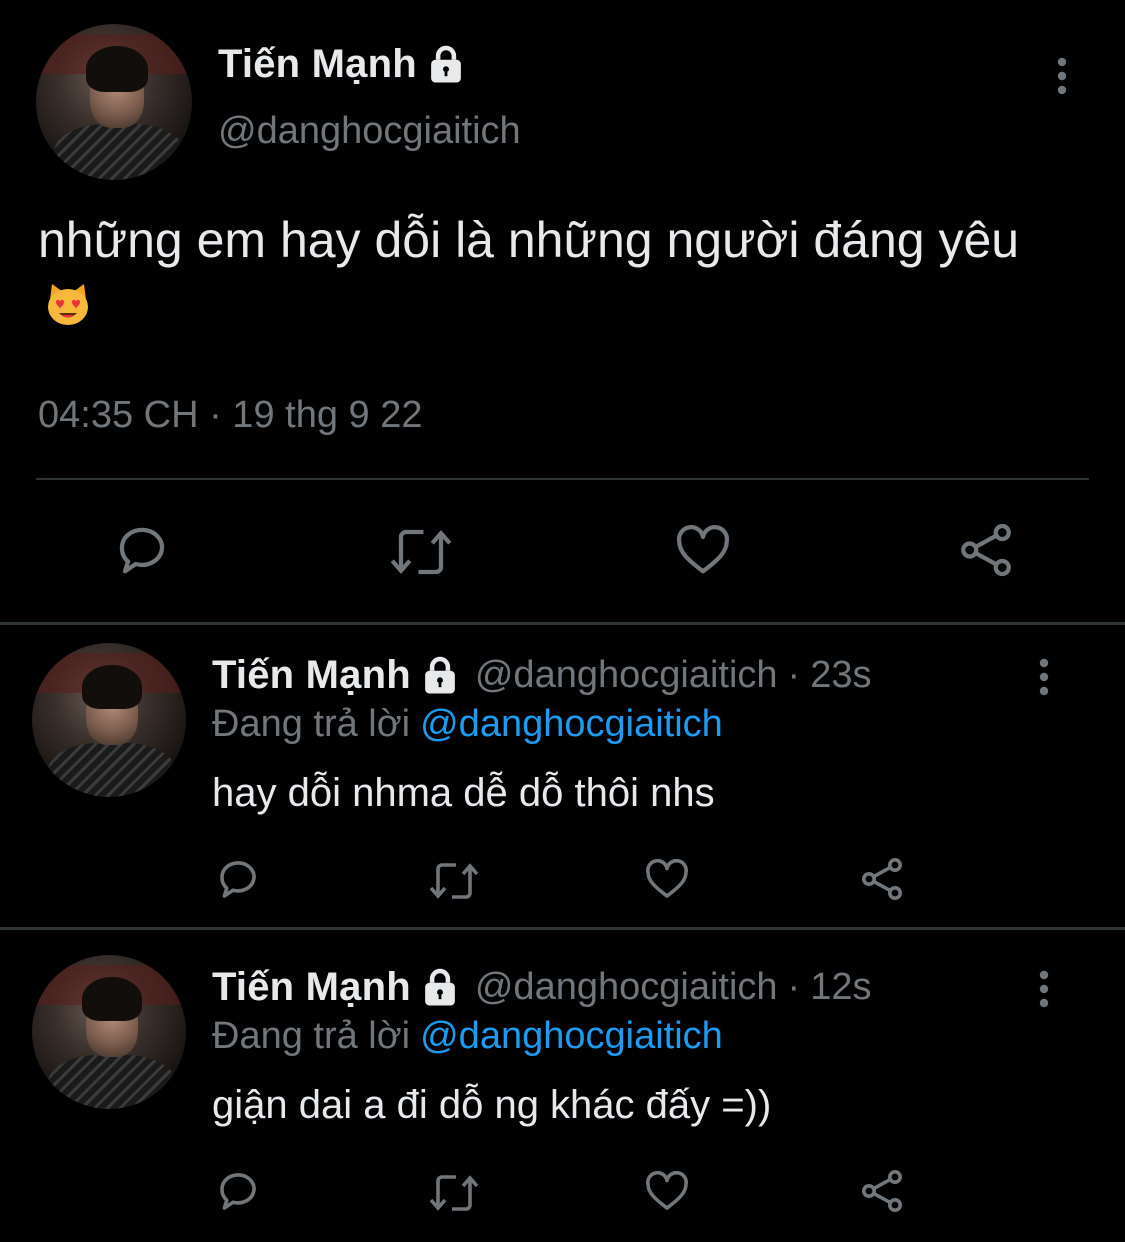  Describe the element at coordinates (463, 793) in the screenshot. I see `reply-text: hay dỗi nhma dễ dỗ thôi nhs` at that location.